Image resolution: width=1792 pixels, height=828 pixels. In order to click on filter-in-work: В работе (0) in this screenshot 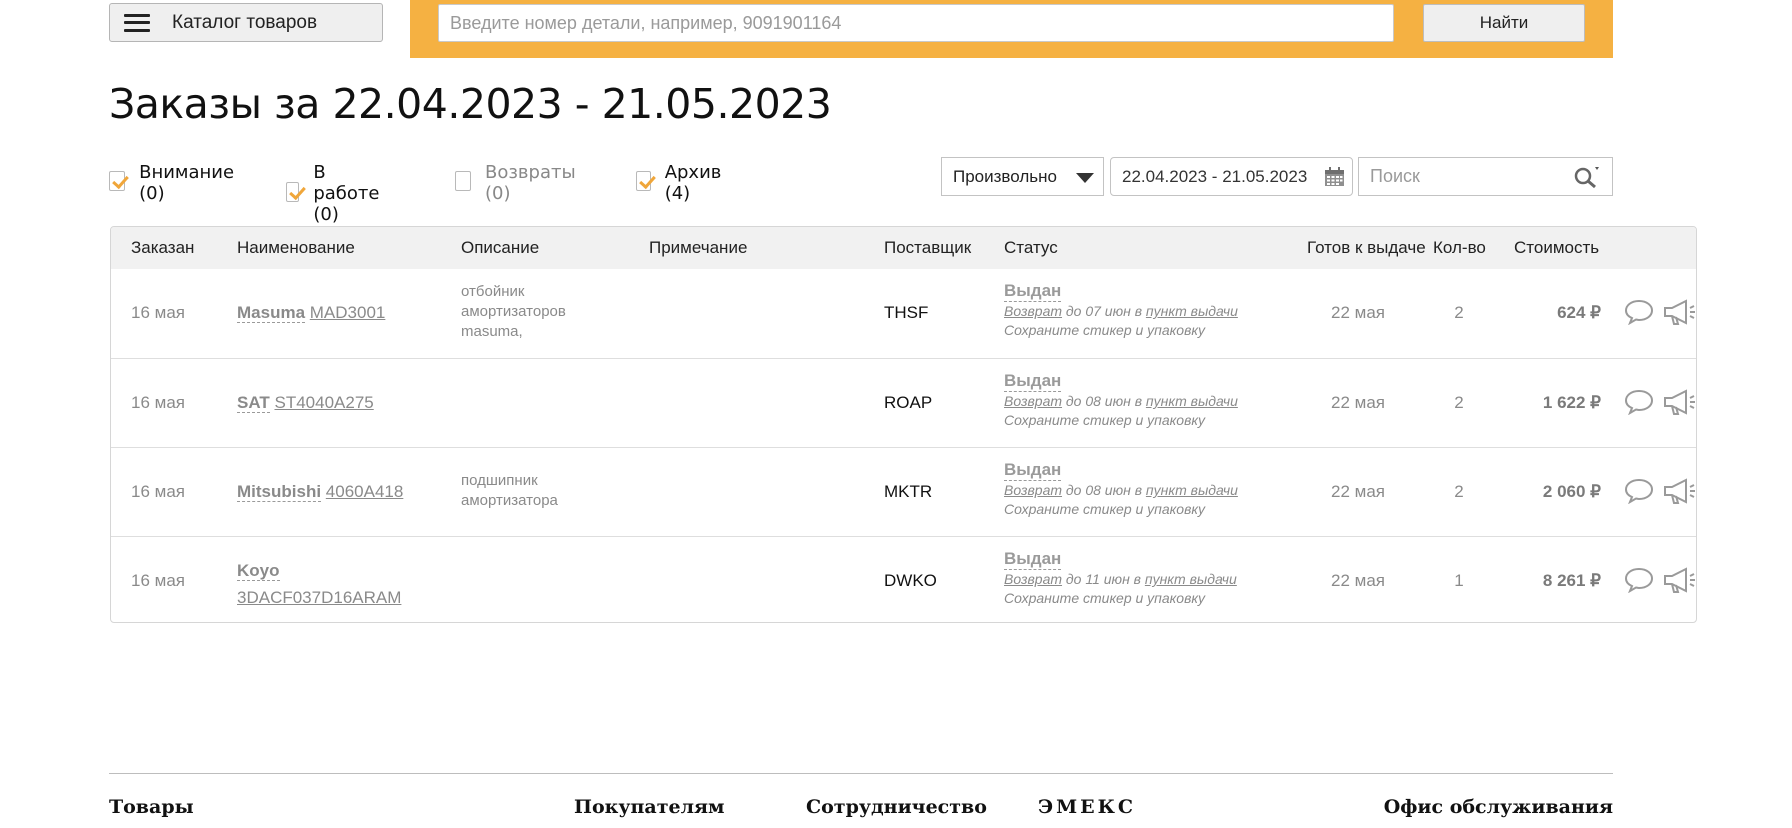, I will do `click(336, 193)`.